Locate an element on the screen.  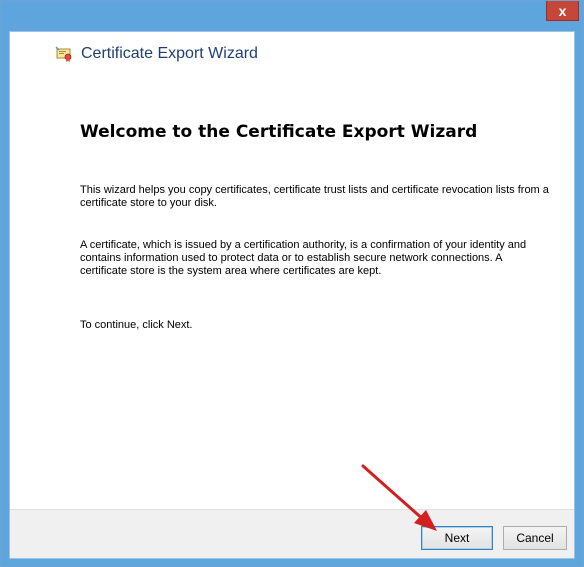
wizard-title: Certificate Export Wizard is located at coordinates (169, 53).